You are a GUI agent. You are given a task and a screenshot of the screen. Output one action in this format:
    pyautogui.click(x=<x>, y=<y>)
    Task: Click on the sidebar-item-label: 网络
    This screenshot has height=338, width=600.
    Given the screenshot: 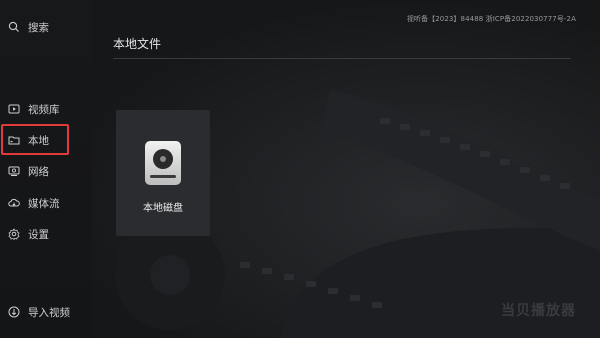 What is the action you would take?
    pyautogui.click(x=38, y=171)
    